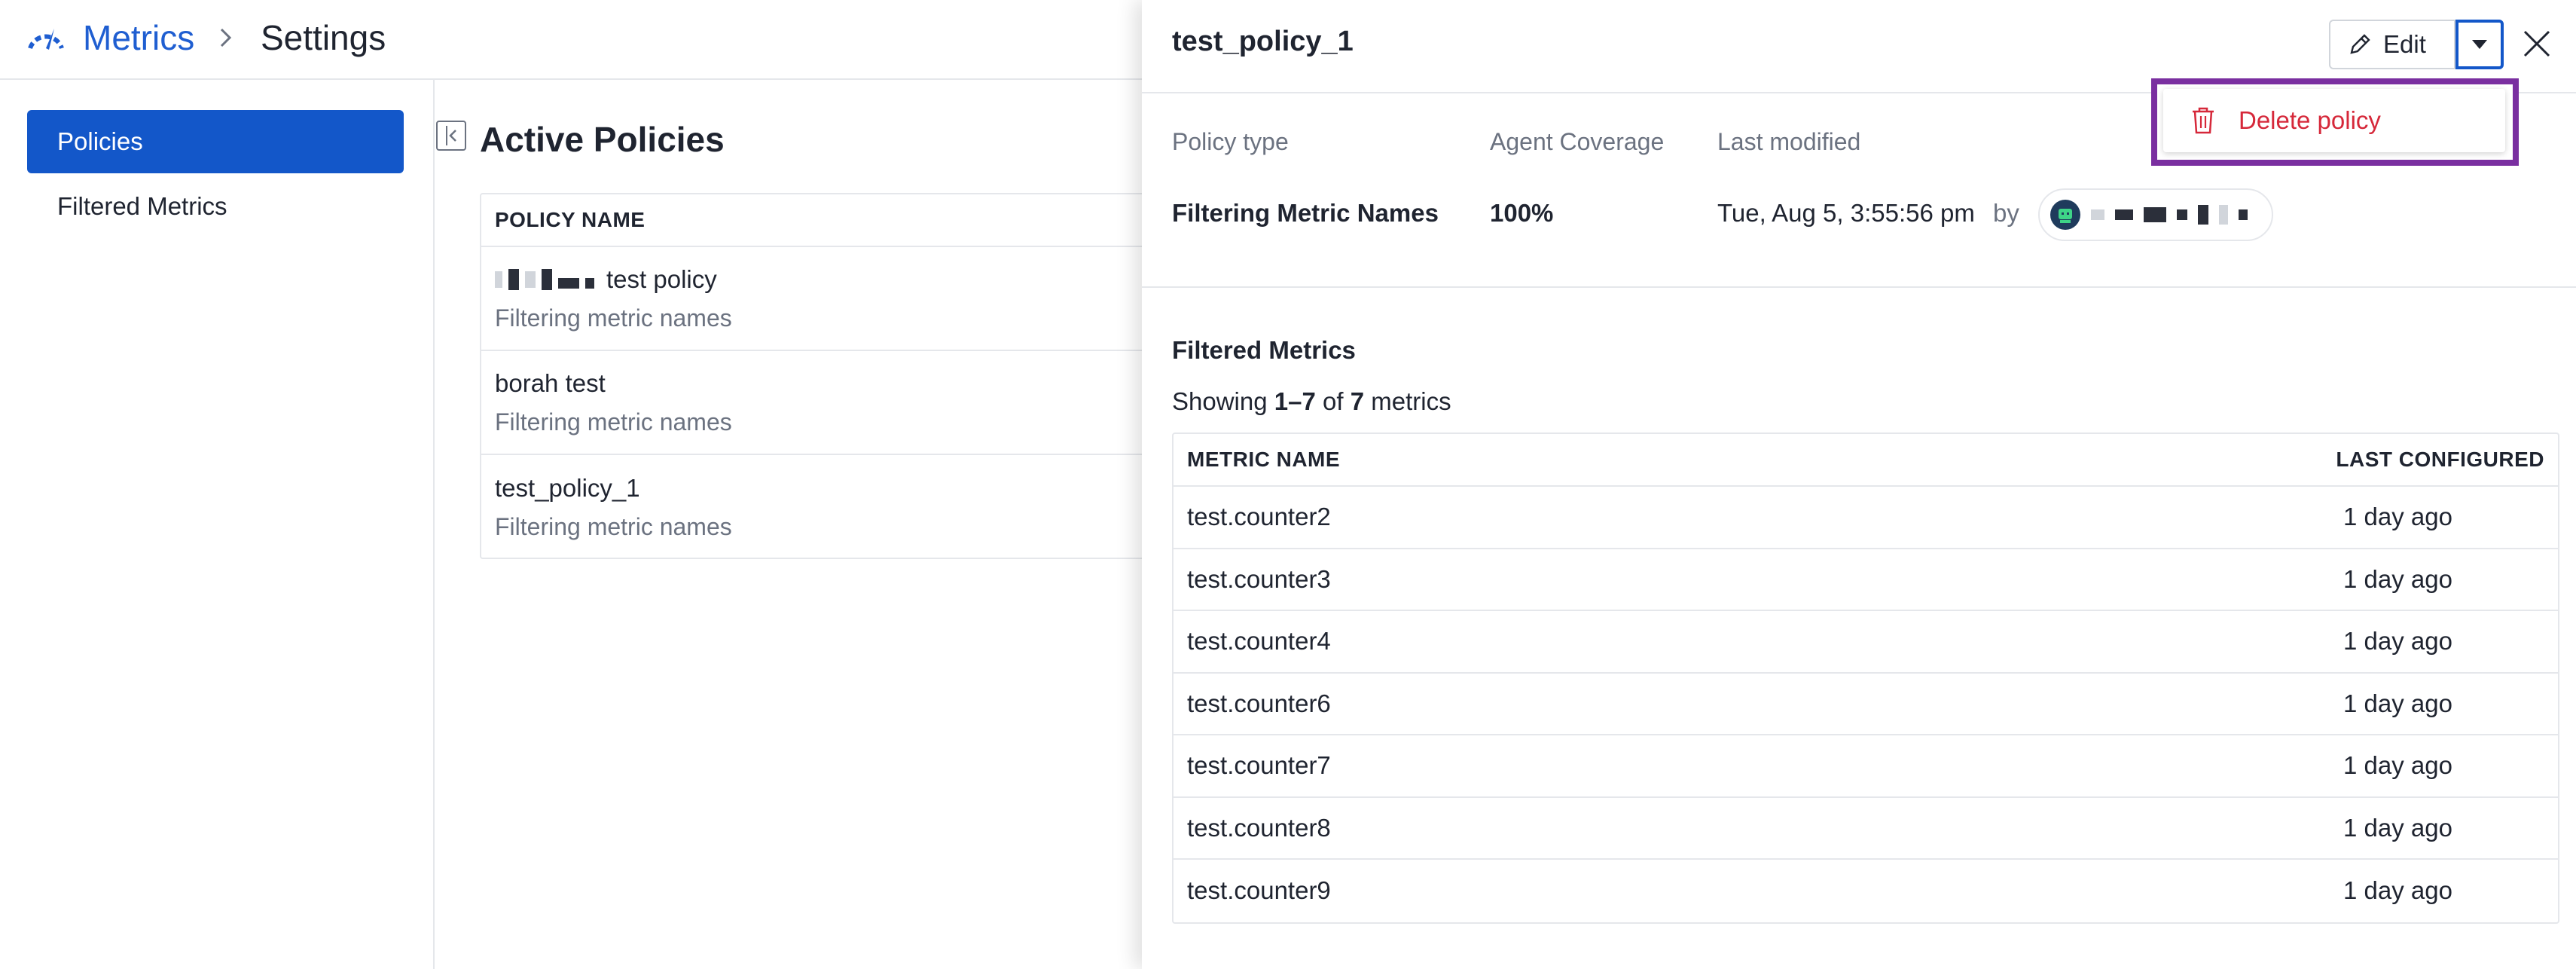  I want to click on showing-total: 7, so click(1358, 401).